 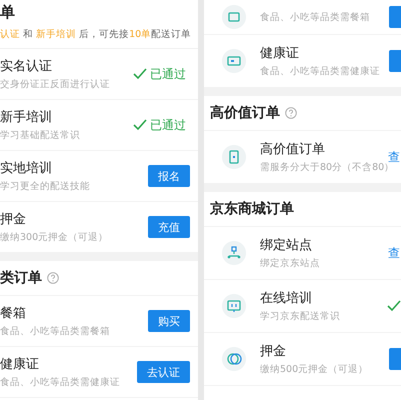 What do you see at coordinates (26, 117) in the screenshot?
I see `item-title: 新手培训` at bounding box center [26, 117].